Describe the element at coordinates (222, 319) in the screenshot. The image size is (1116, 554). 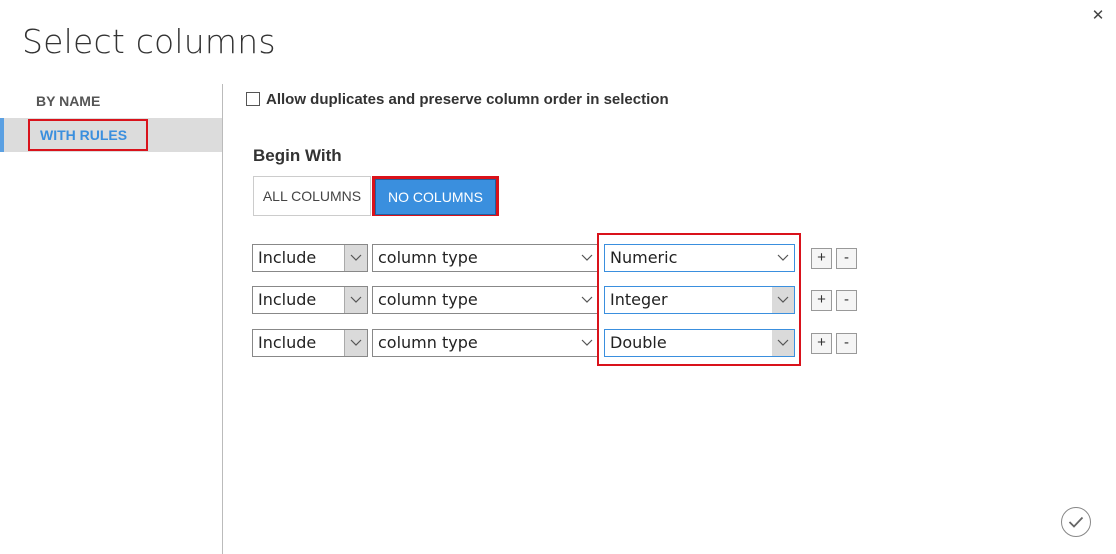
I see `sidebar-divider` at that location.